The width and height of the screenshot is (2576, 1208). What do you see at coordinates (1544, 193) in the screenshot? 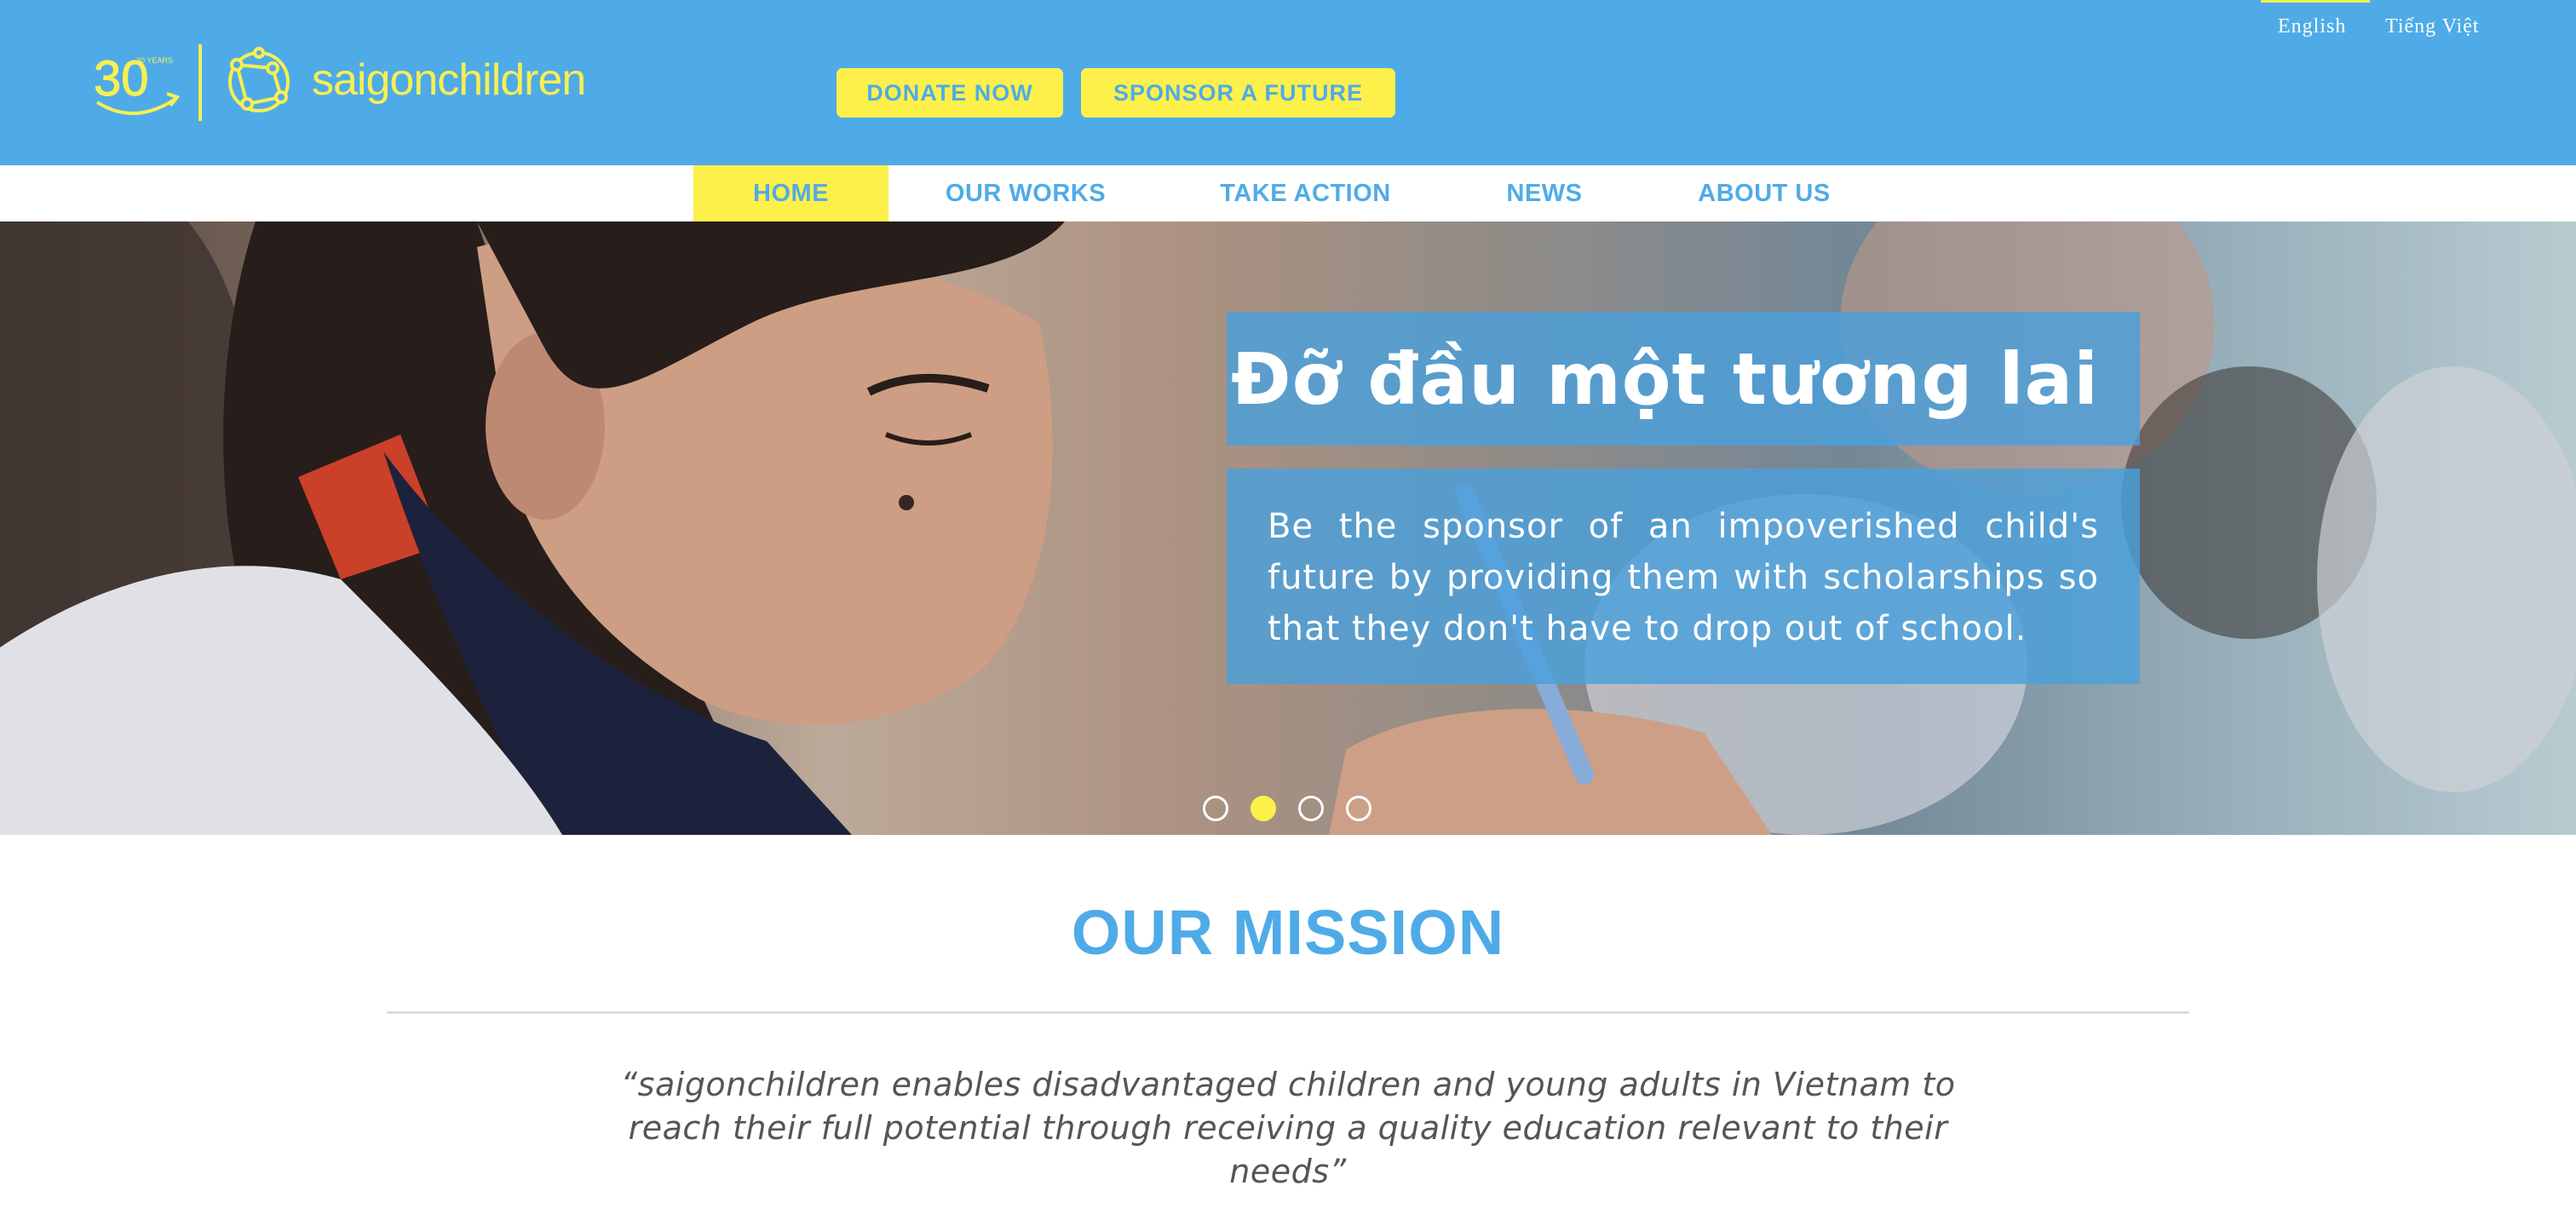
I see `nav-item-news: NEWS` at bounding box center [1544, 193].